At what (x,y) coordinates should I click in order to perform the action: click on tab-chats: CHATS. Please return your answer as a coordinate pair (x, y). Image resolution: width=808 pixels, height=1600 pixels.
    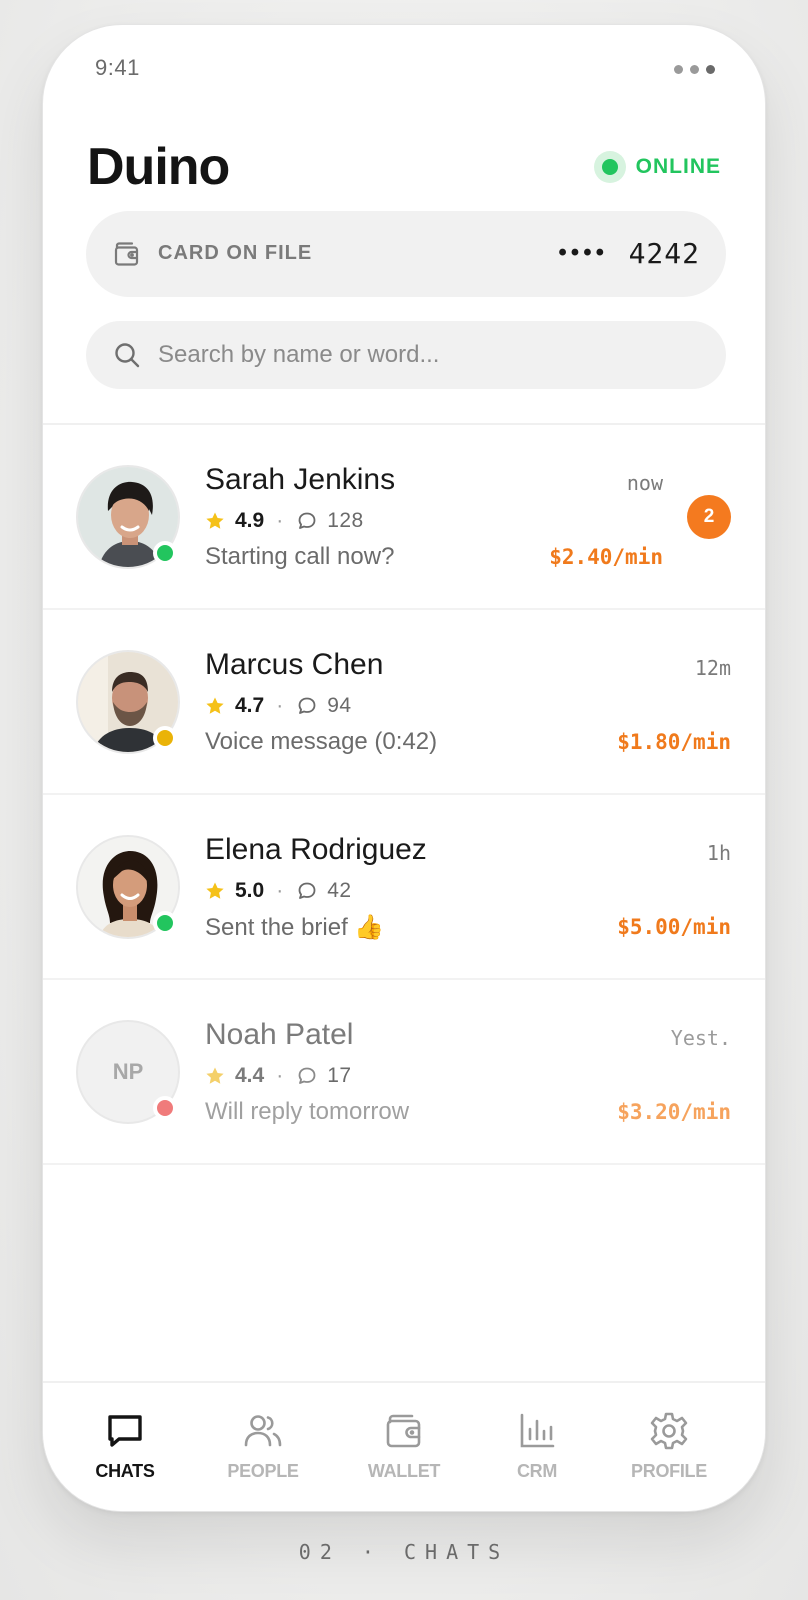
    Looking at the image, I should click on (125, 1445).